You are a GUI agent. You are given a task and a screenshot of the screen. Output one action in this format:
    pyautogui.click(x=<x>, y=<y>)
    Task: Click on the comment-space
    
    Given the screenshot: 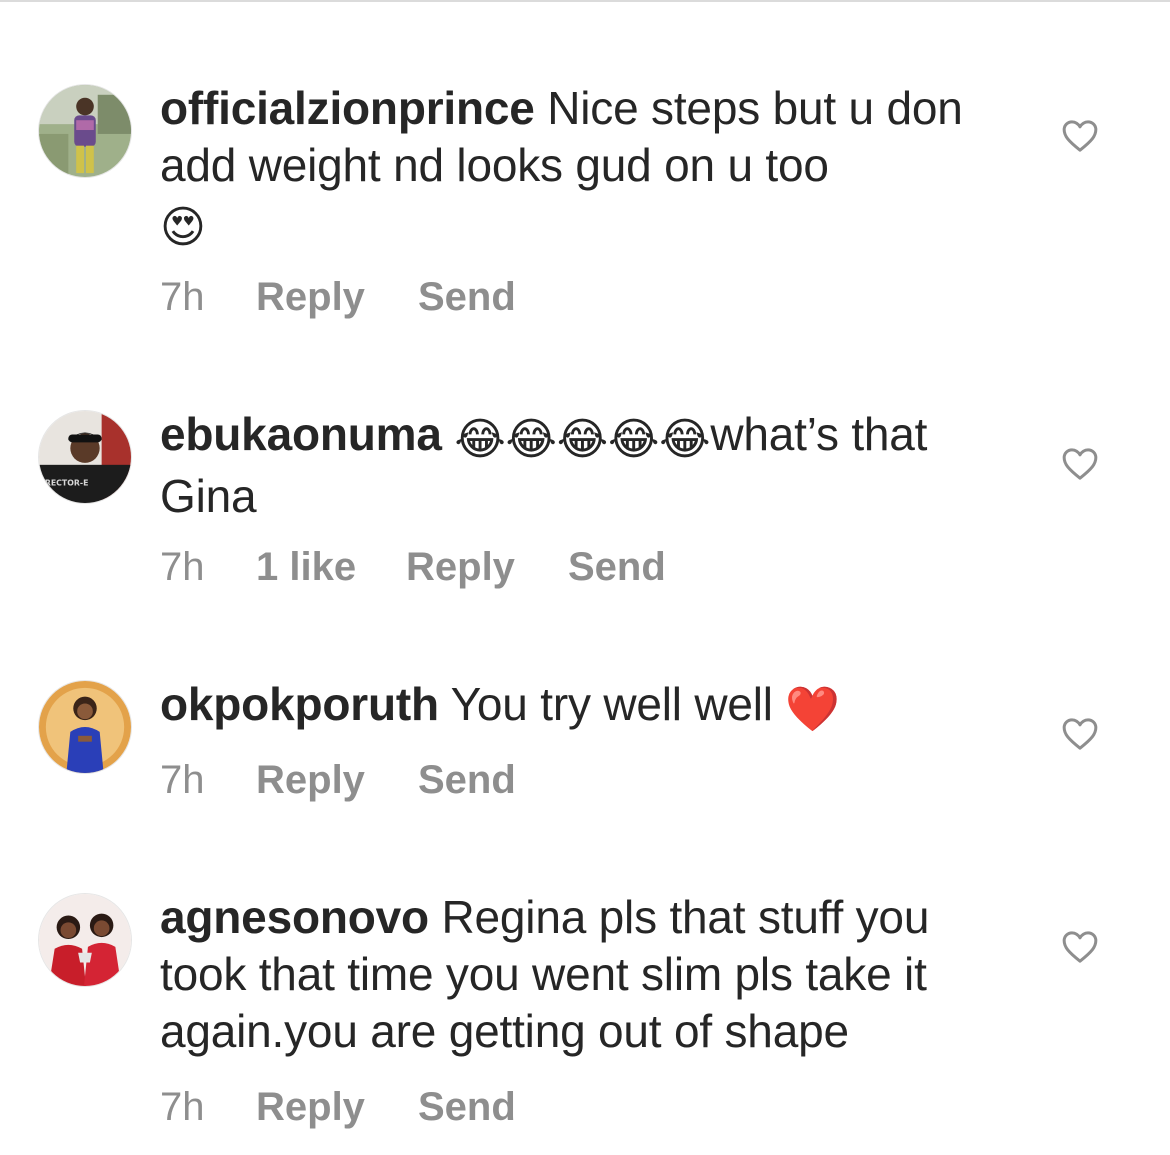 What is the action you would take?
    pyautogui.click(x=448, y=434)
    